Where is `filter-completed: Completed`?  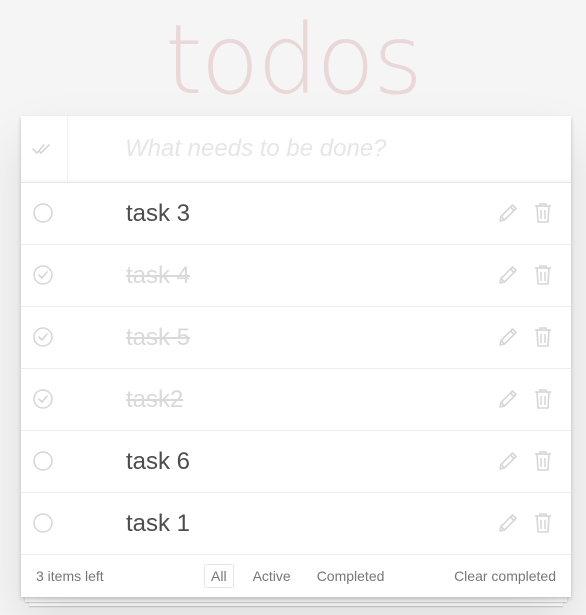
filter-completed: Completed is located at coordinates (351, 576).